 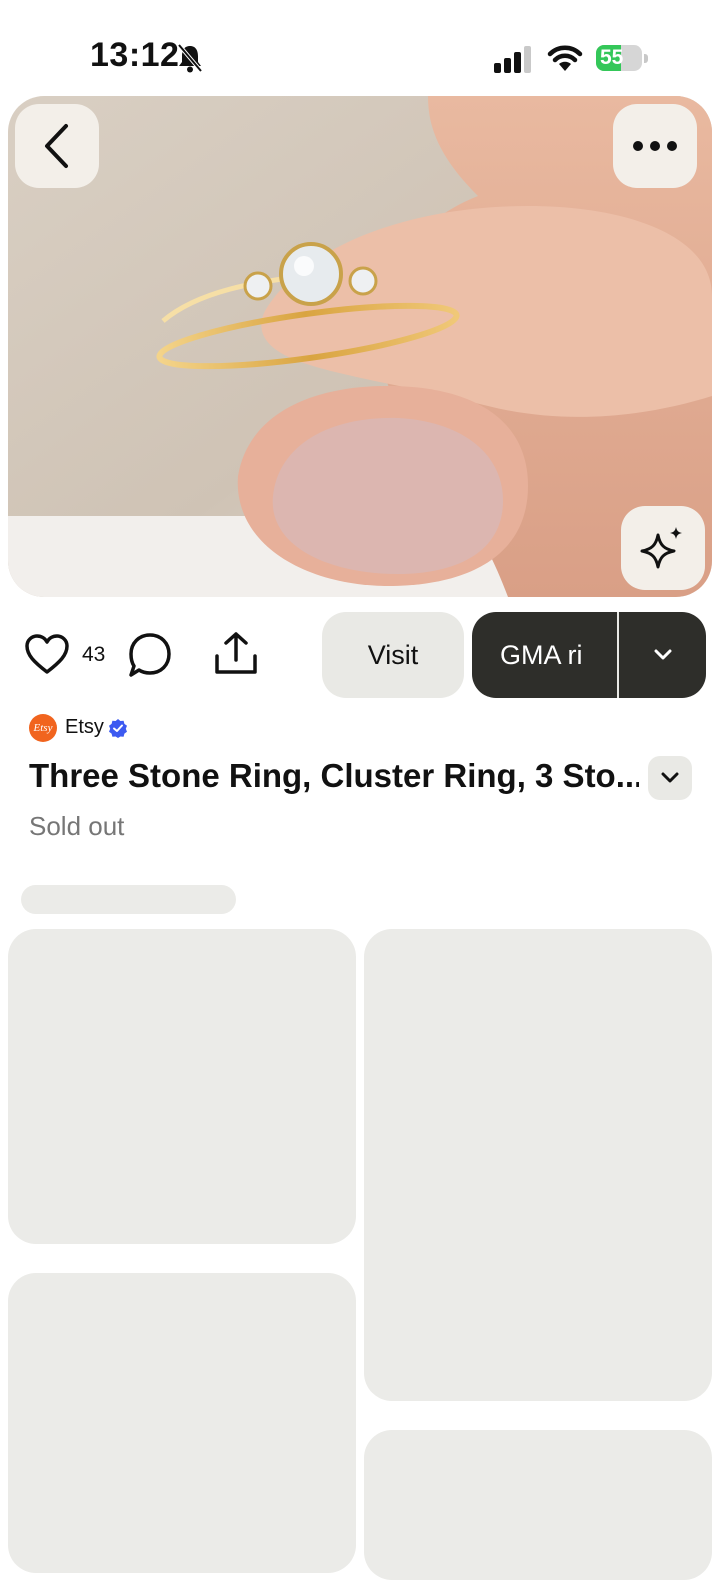 What do you see at coordinates (128, 899) in the screenshot?
I see `skeleton-heading` at bounding box center [128, 899].